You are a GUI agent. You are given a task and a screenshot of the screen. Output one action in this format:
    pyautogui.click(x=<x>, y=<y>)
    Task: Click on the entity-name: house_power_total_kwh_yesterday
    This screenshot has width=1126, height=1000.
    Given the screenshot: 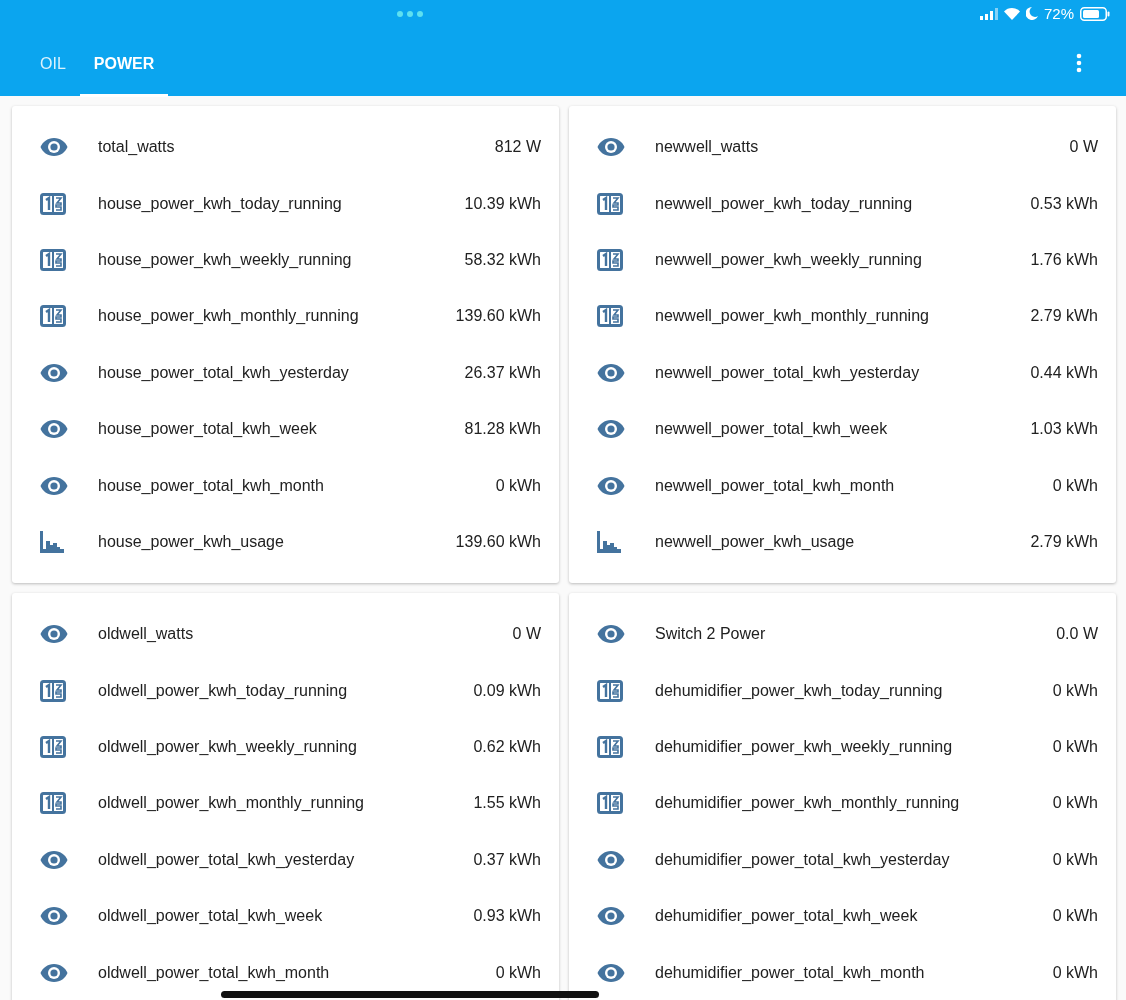 What is the action you would take?
    pyautogui.click(x=281, y=372)
    